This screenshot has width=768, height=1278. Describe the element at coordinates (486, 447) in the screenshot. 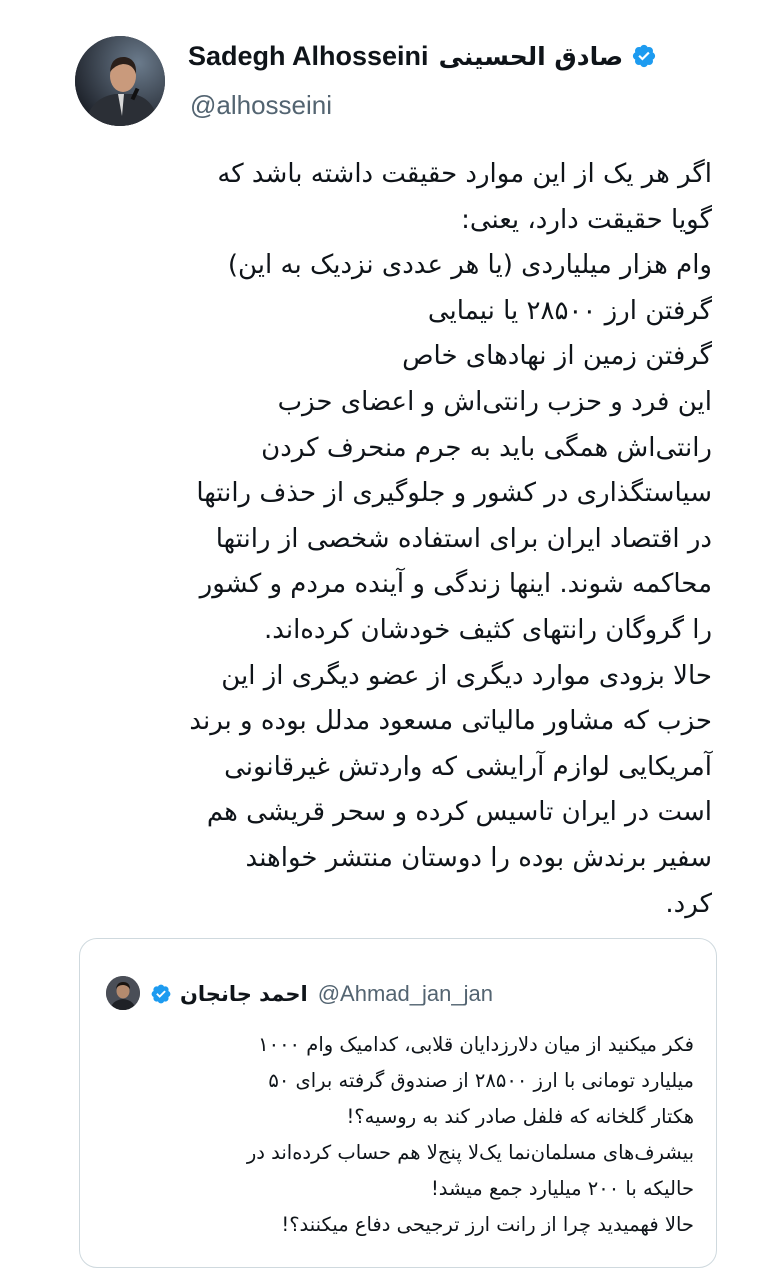

I see `tweet-line: رانتی‌اش همگی باید به جرم منحرف کردن` at that location.